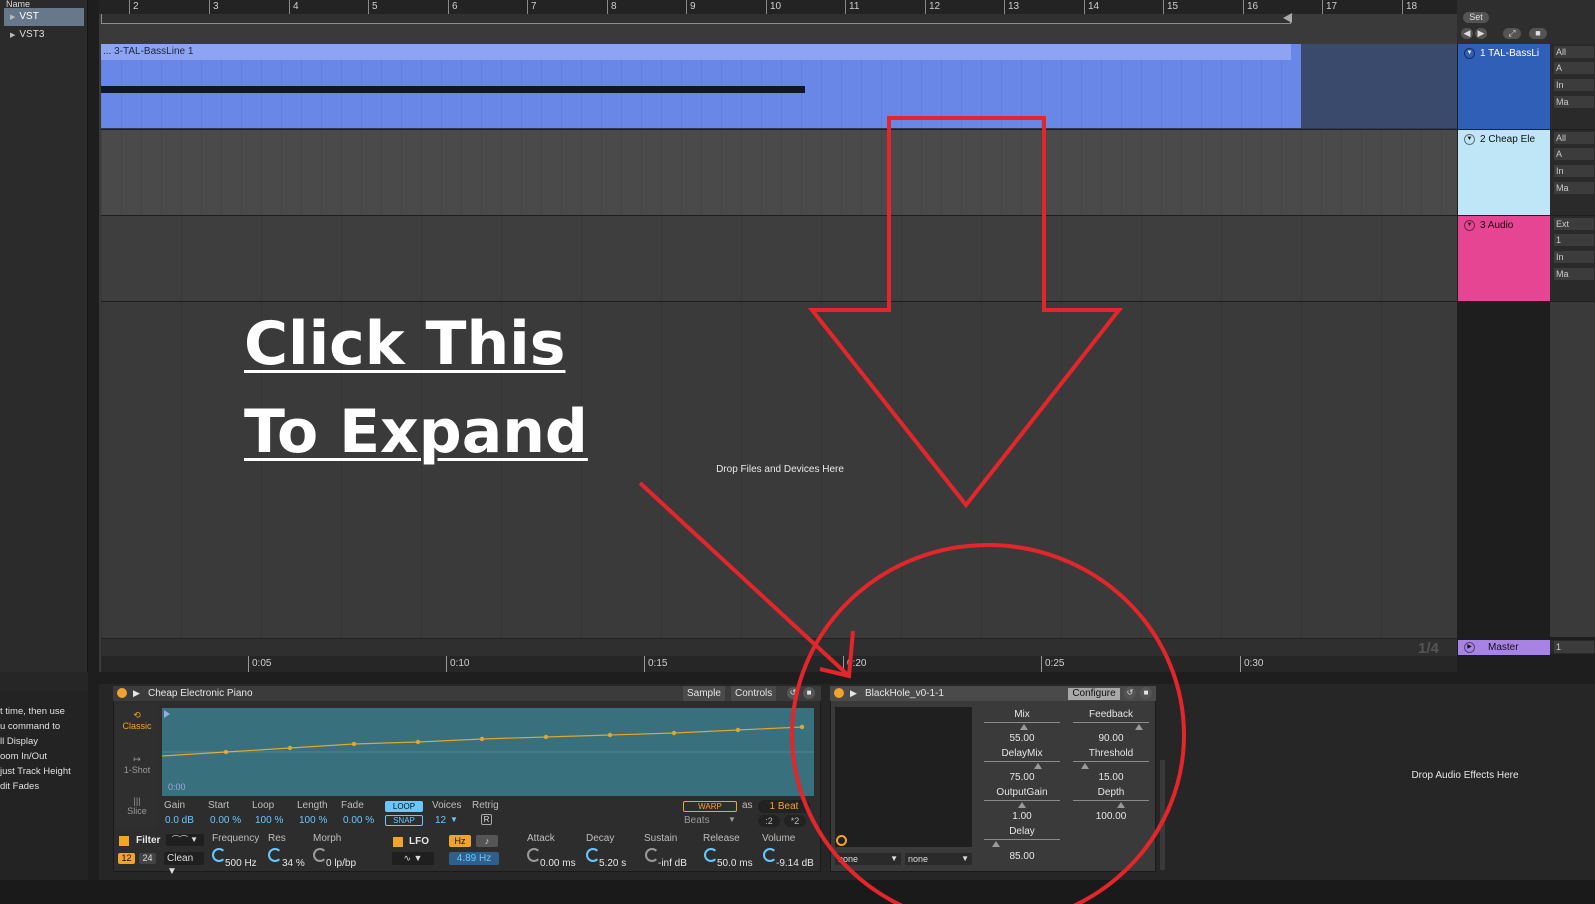 This screenshot has width=1595, height=904. Describe the element at coordinates (126, 858) in the screenshot. I see `slope-12-button: 12` at that location.